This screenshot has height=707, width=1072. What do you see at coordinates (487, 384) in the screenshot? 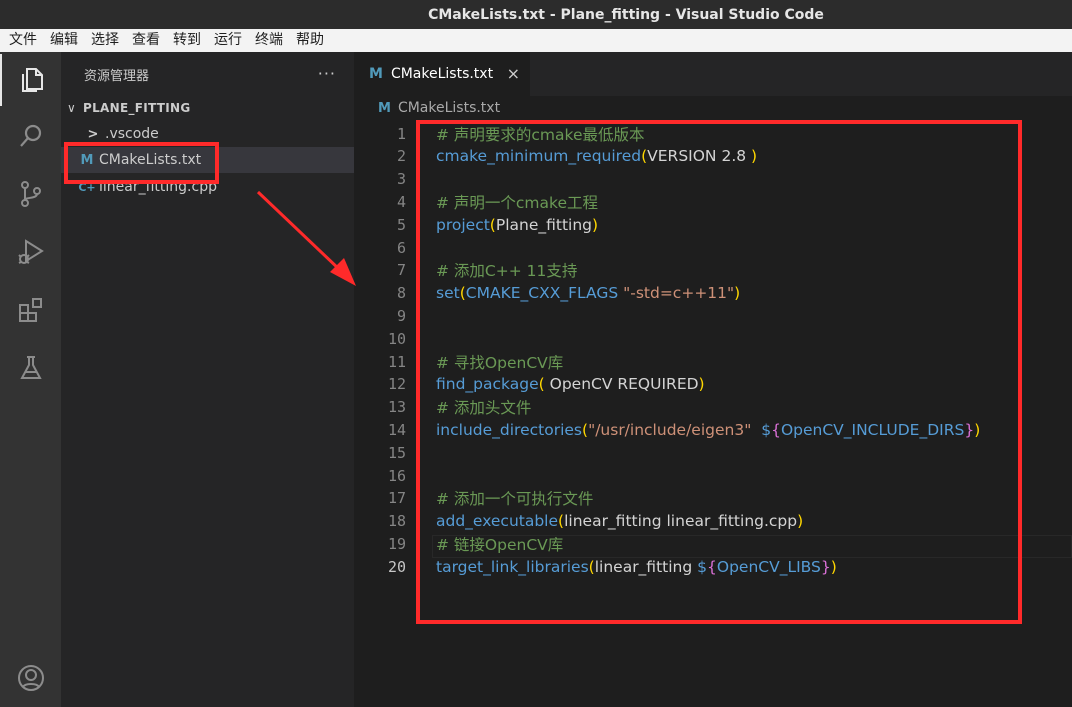
I see `code-token: find_package` at bounding box center [487, 384].